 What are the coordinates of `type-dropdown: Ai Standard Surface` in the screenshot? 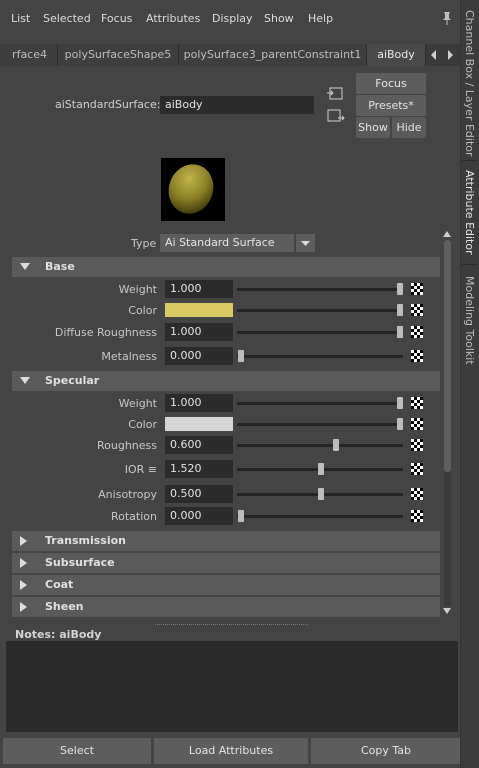 It's located at (227, 243).